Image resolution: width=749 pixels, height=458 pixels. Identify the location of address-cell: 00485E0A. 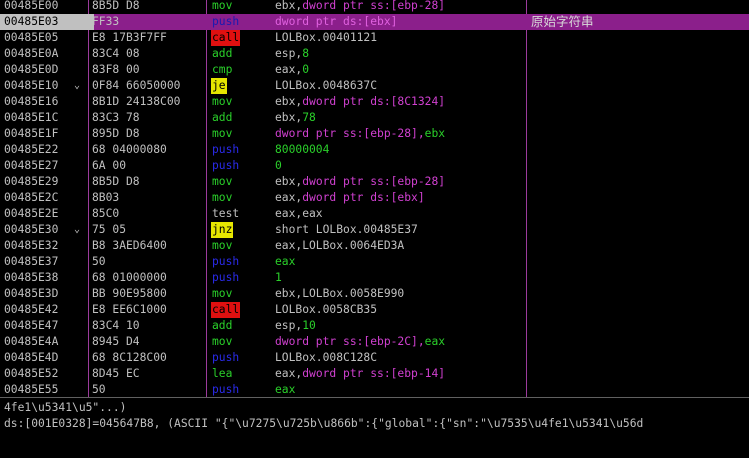
(31, 53).